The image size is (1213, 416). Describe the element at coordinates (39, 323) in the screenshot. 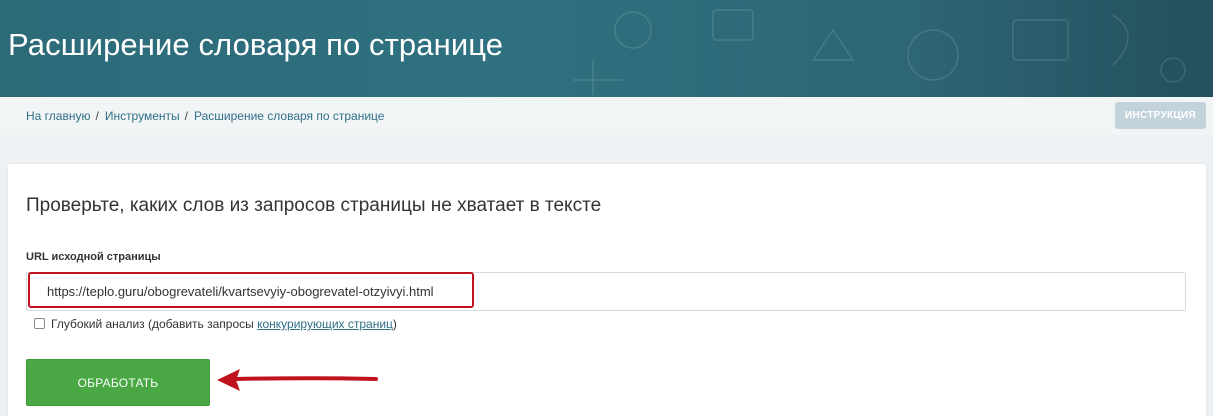

I see `deep-analysis-checkbox` at that location.